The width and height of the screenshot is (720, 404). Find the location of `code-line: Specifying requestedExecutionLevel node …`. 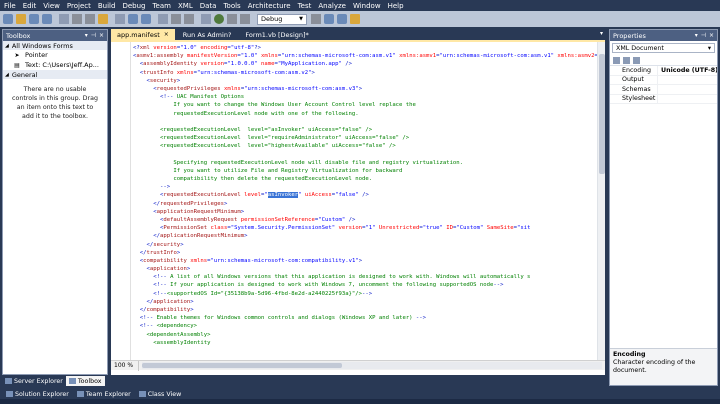

code-line: Specifying requestedExecutionLevel node … is located at coordinates (367, 163).